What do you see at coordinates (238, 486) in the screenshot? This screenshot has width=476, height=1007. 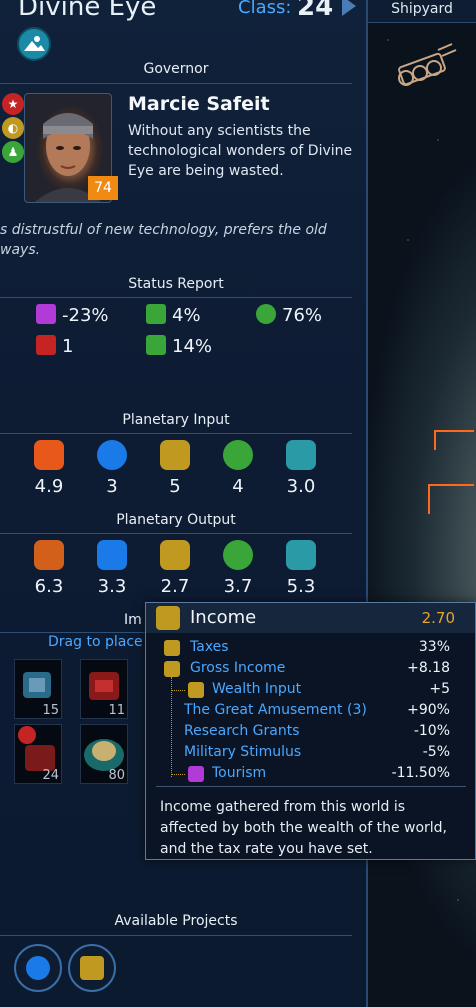 I see `input-food-value: 4` at bounding box center [238, 486].